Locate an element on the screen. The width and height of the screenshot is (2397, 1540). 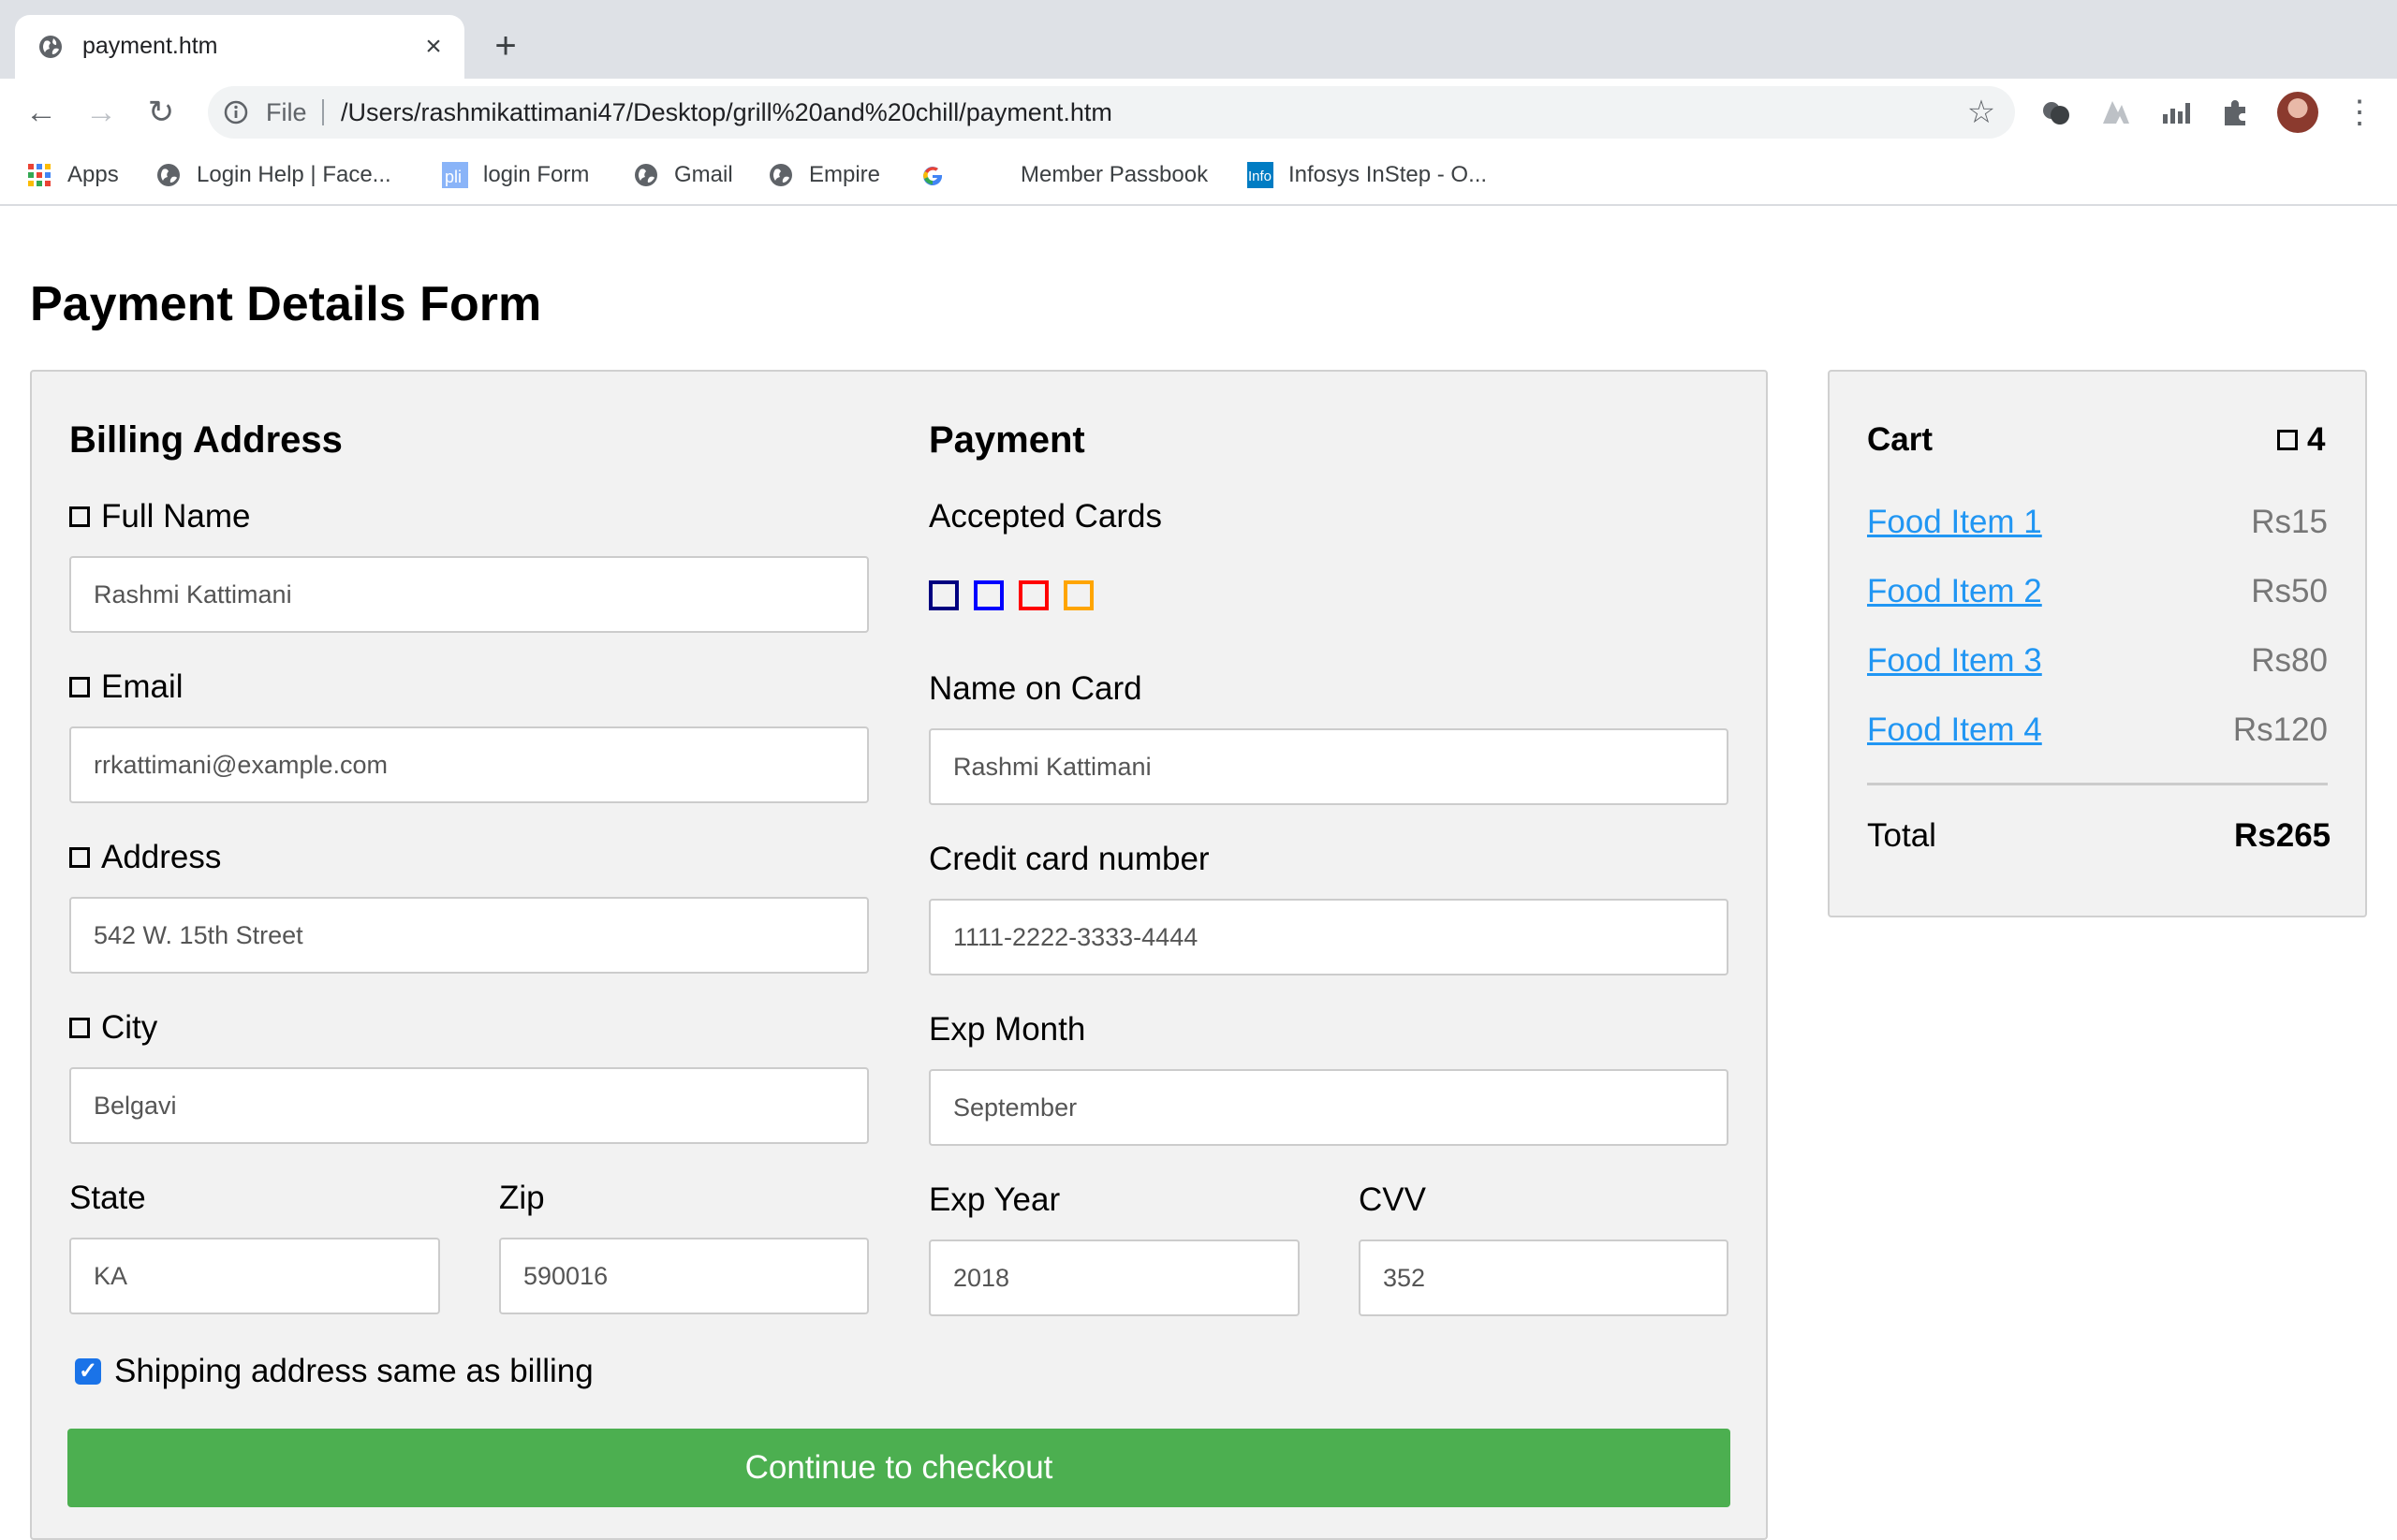
full-name-label: Full Name is located at coordinates (159, 516).